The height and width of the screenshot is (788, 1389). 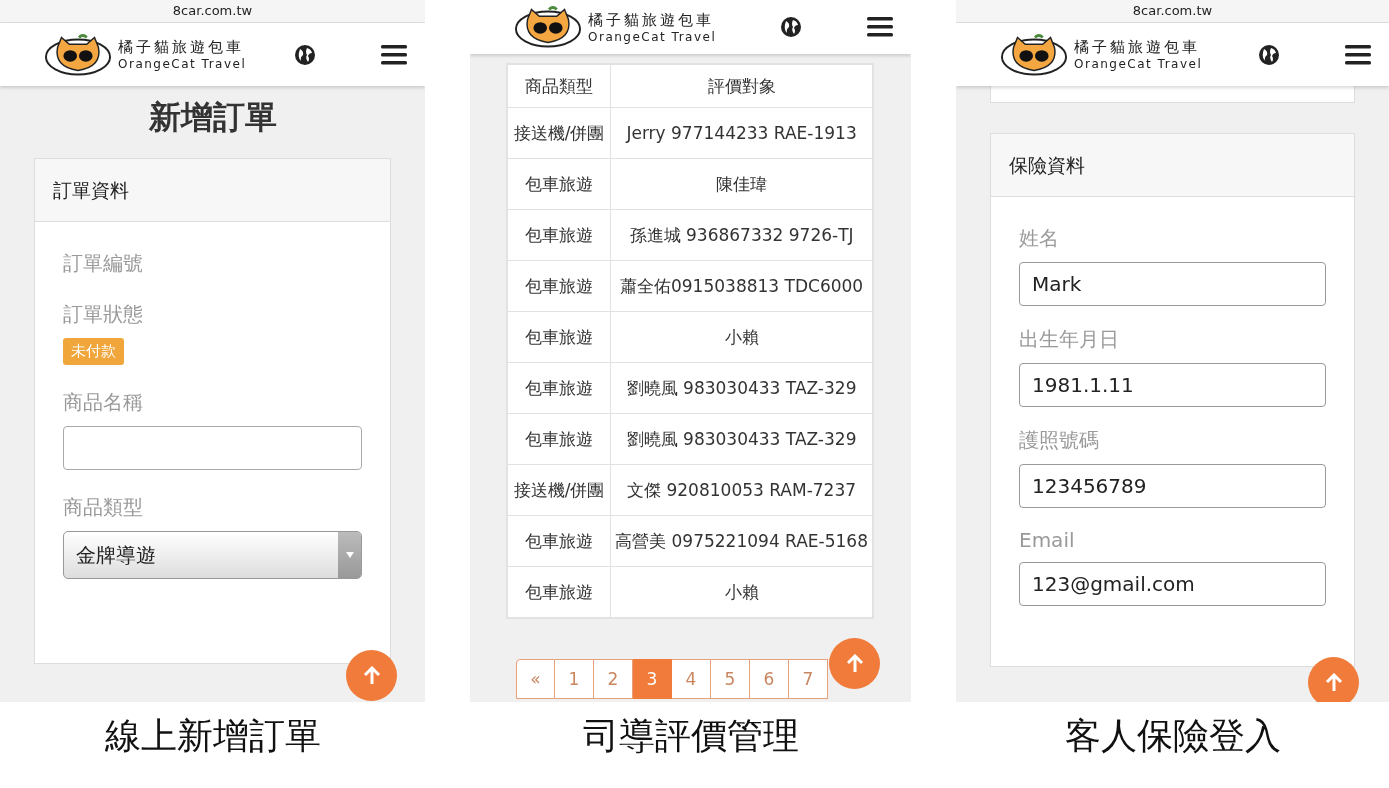 What do you see at coordinates (212, 448) in the screenshot?
I see `input-field` at bounding box center [212, 448].